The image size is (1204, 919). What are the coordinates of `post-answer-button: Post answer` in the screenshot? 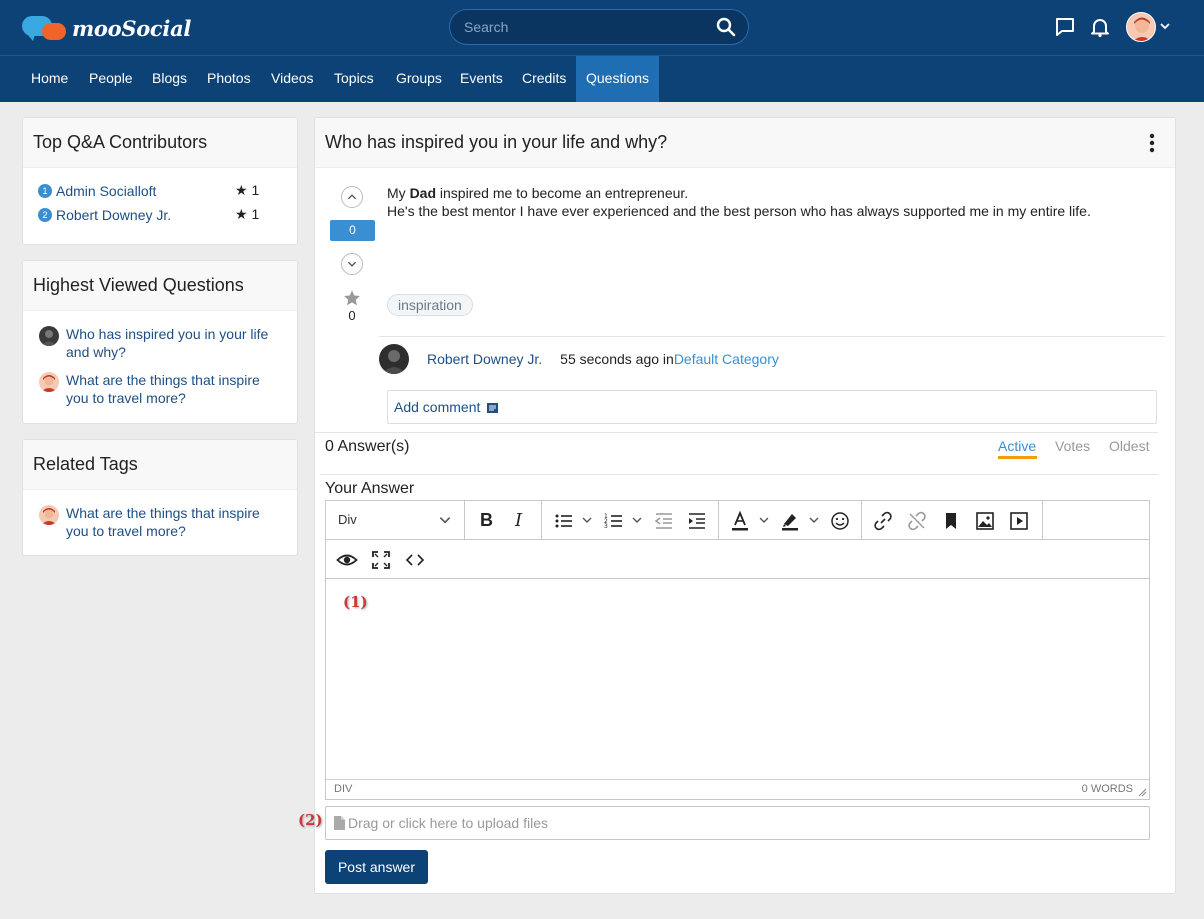 It's located at (376, 867).